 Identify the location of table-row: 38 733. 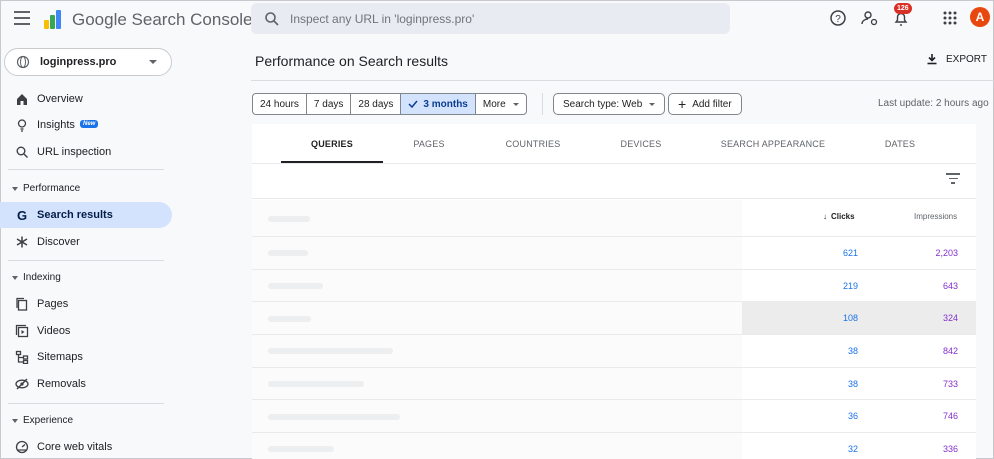
(859, 383).